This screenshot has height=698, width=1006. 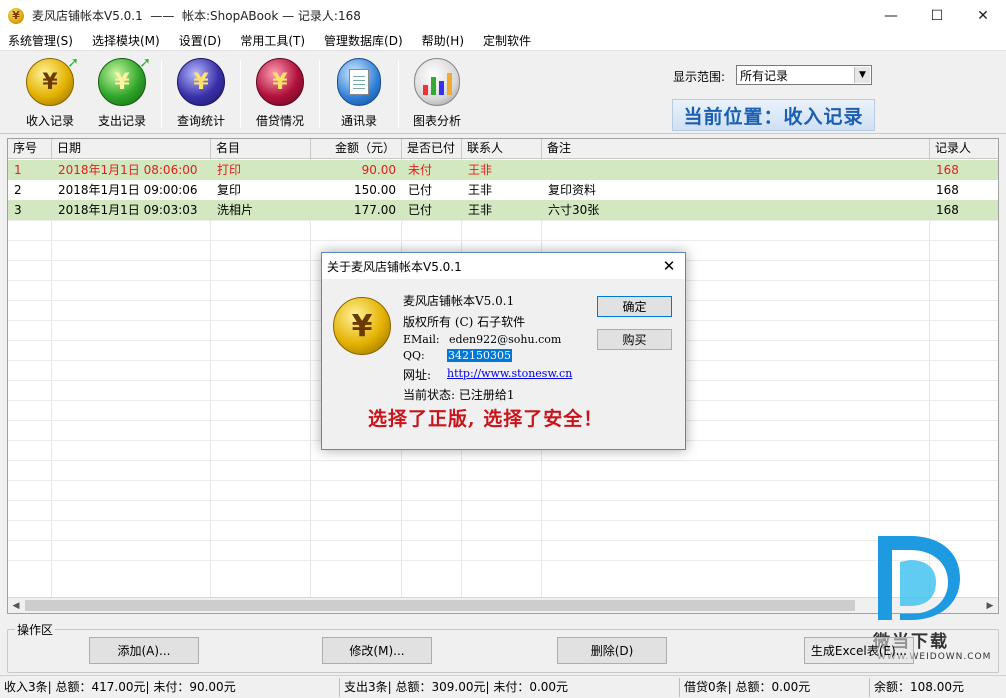 What do you see at coordinates (359, 82) in the screenshot?
I see `contacts-doc-icon` at bounding box center [359, 82].